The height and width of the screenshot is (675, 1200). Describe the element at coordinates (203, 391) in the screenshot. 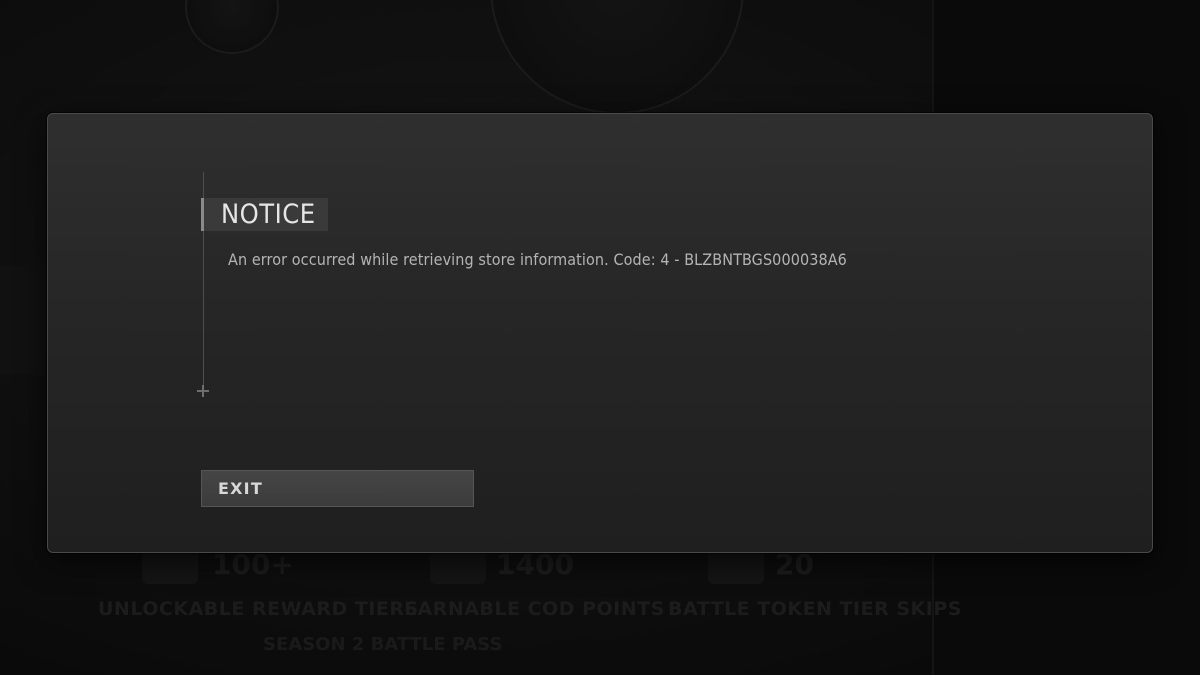

I see `plus-icon` at that location.